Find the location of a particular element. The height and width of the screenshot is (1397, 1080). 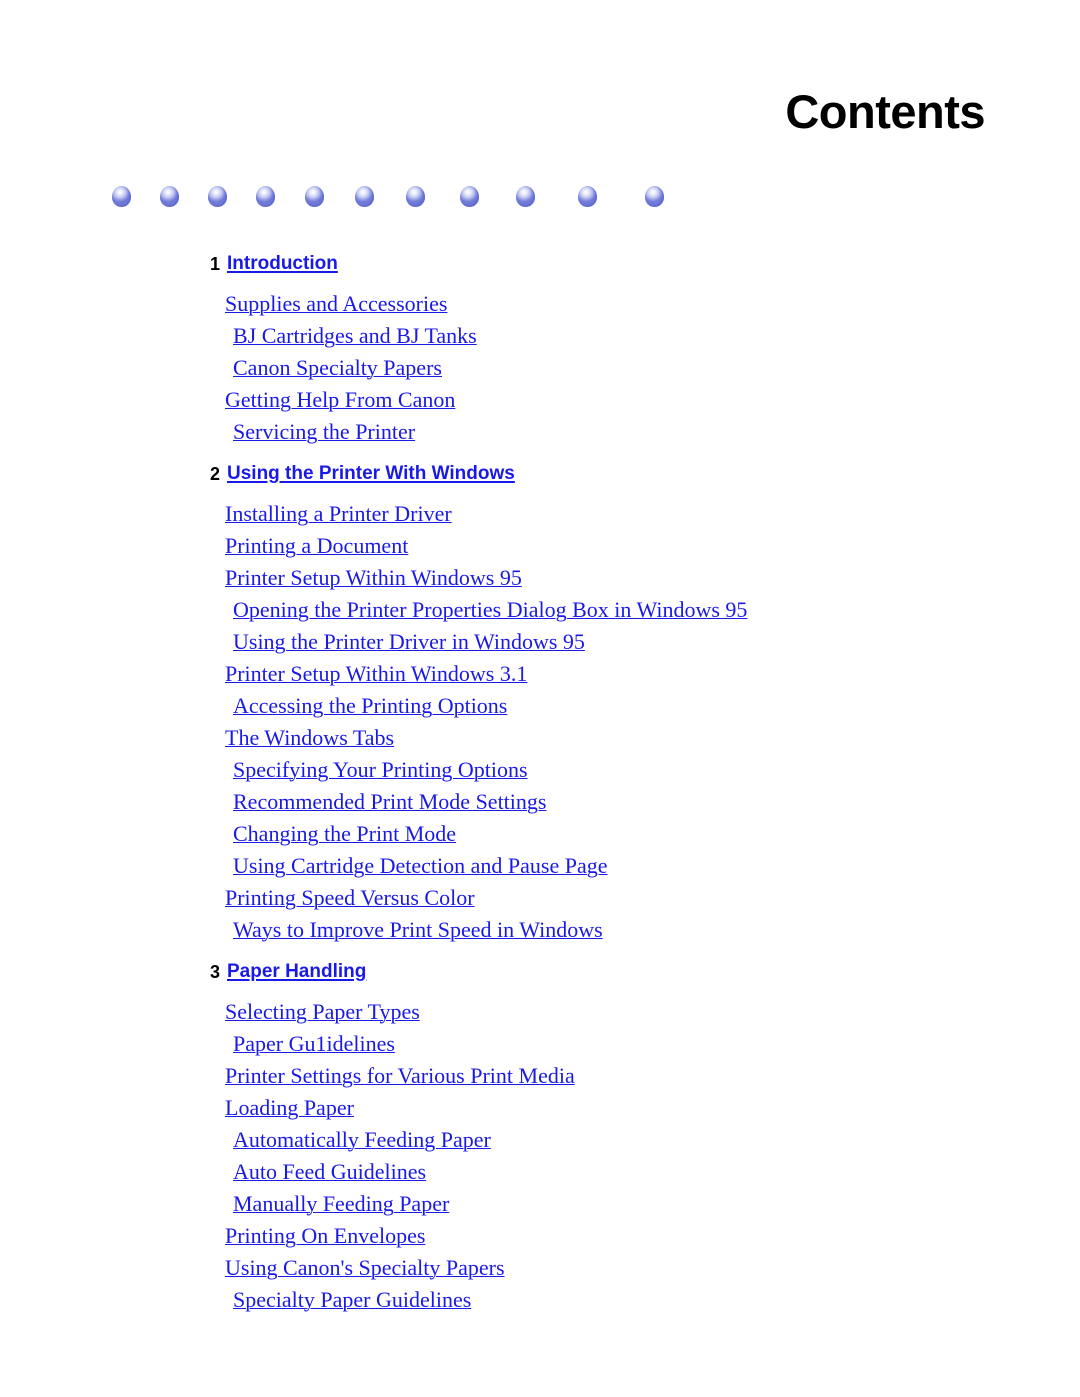

chapter-link-using-the-printer-with-windows: Using the Printer With Windows is located at coordinates (371, 474).